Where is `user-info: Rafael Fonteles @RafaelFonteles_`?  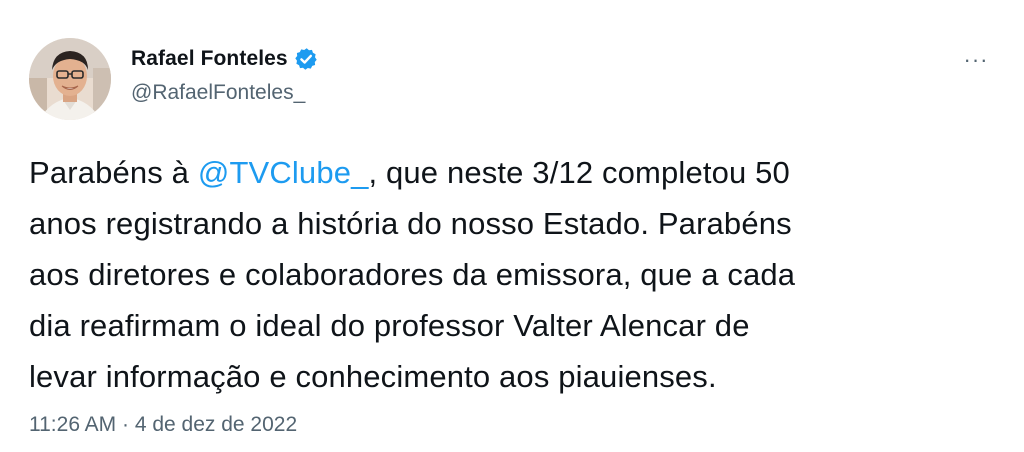 user-info: Rafael Fonteles @RafaelFonteles_ is located at coordinates (224, 73).